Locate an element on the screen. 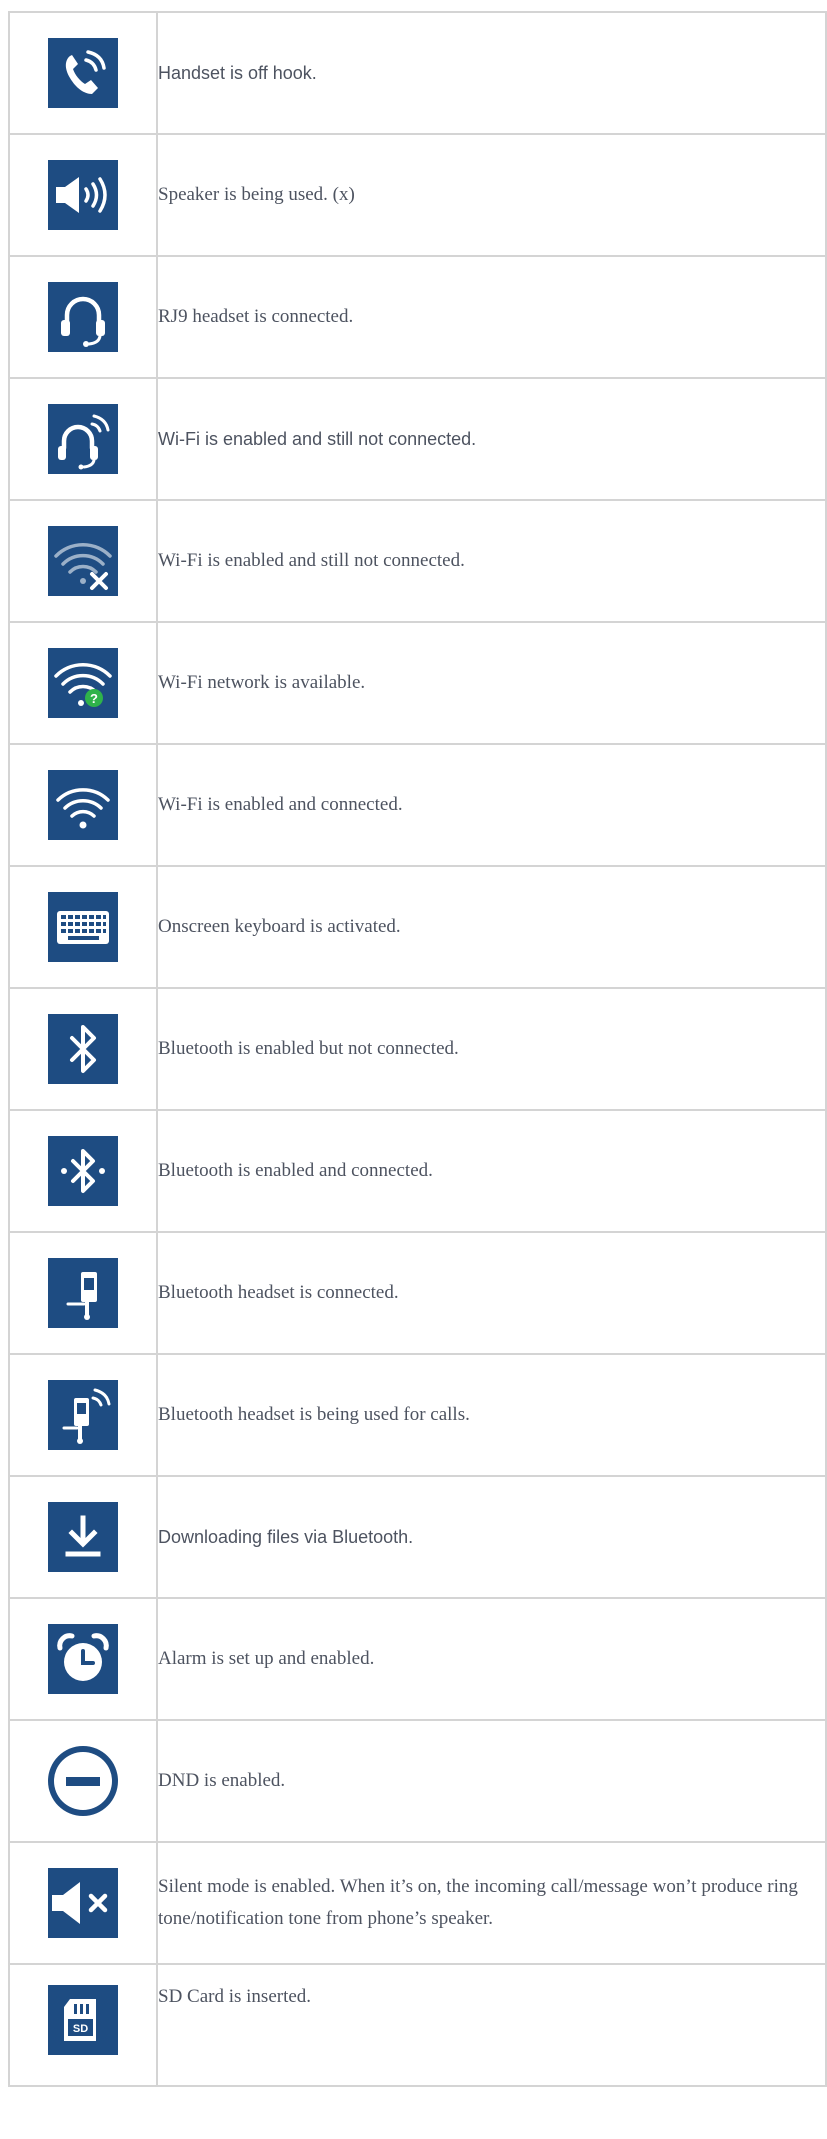 This screenshot has width=827, height=2139. status-description: SD Card is inserted. is located at coordinates (235, 1996).